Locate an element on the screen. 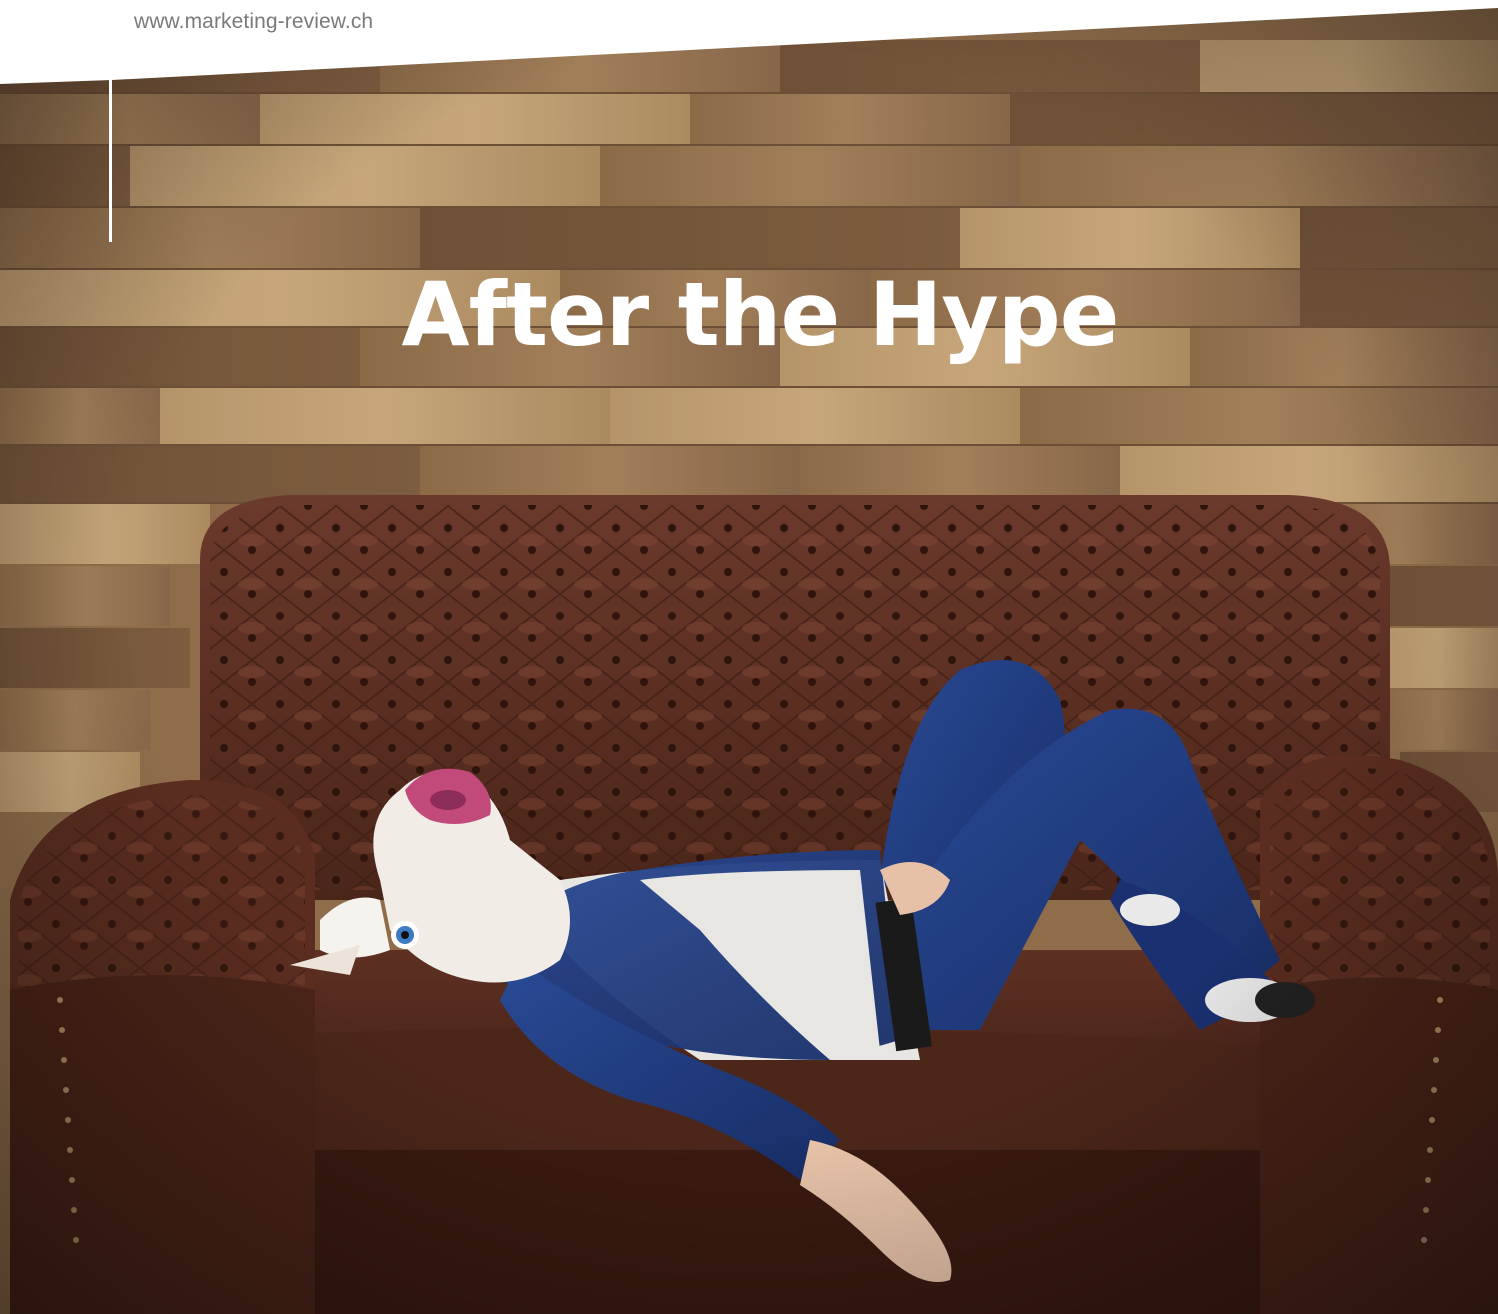 The width and height of the screenshot is (1498, 1314). website-url: www.marketing-review.ch is located at coordinates (253, 22).